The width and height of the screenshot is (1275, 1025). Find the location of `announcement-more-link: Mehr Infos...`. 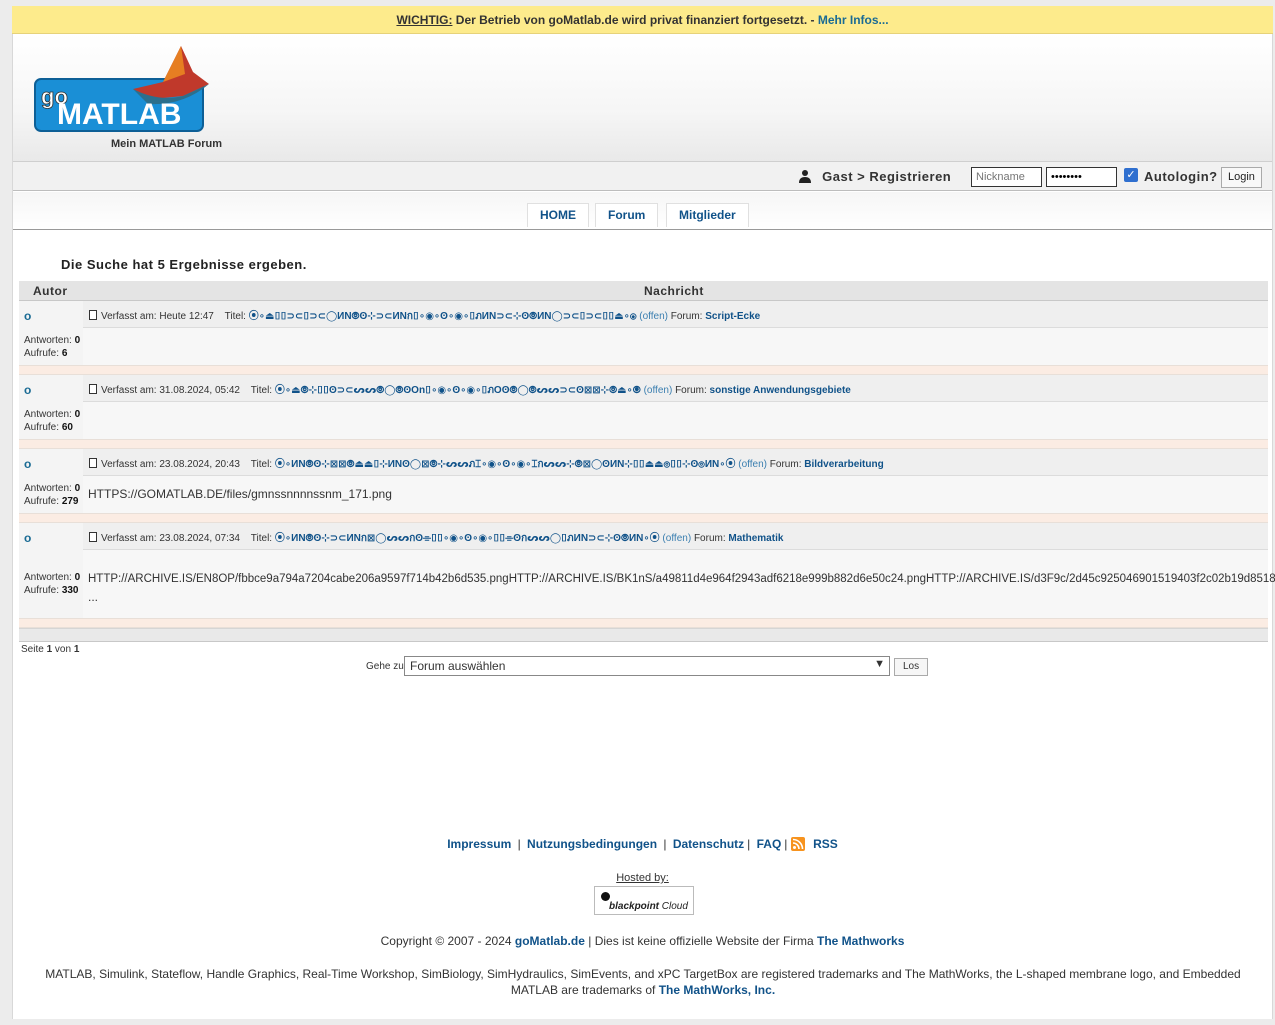

announcement-more-link: Mehr Infos... is located at coordinates (853, 20).